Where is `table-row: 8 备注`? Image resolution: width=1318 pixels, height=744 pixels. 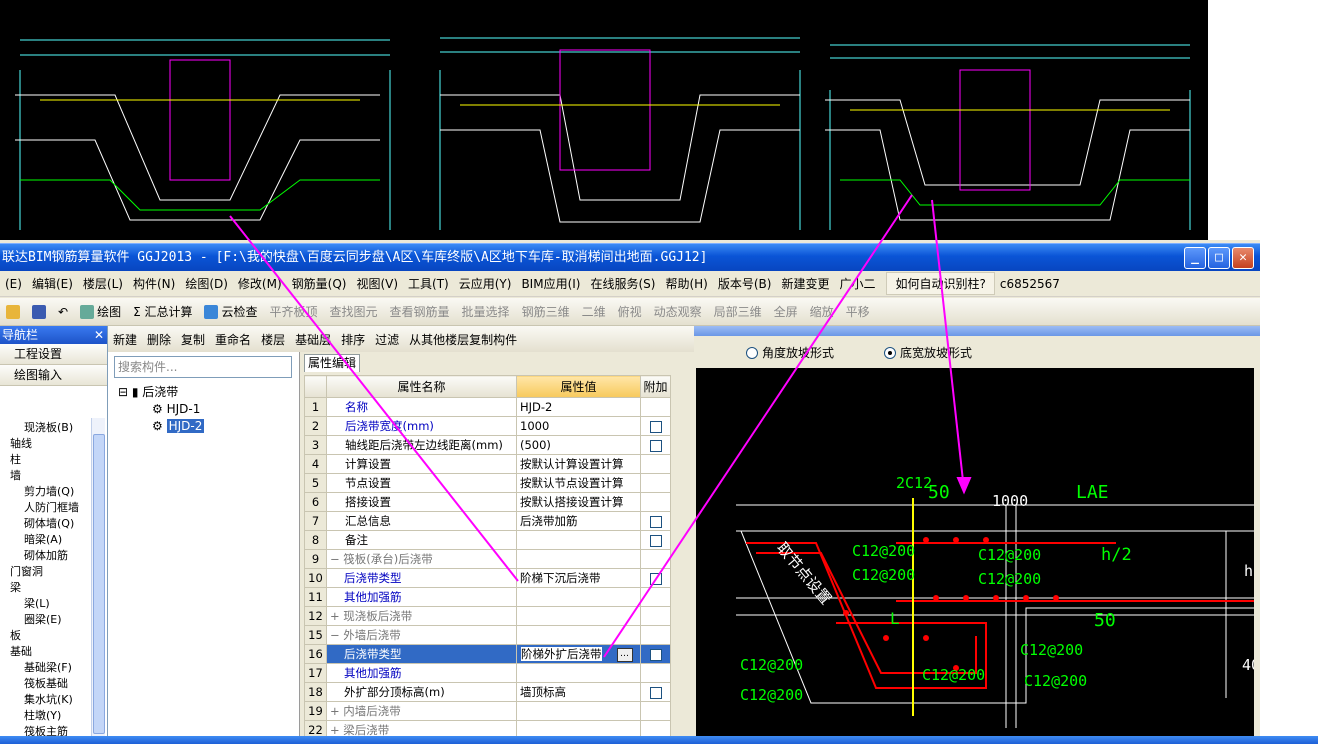 table-row: 8 备注 is located at coordinates (487, 540).